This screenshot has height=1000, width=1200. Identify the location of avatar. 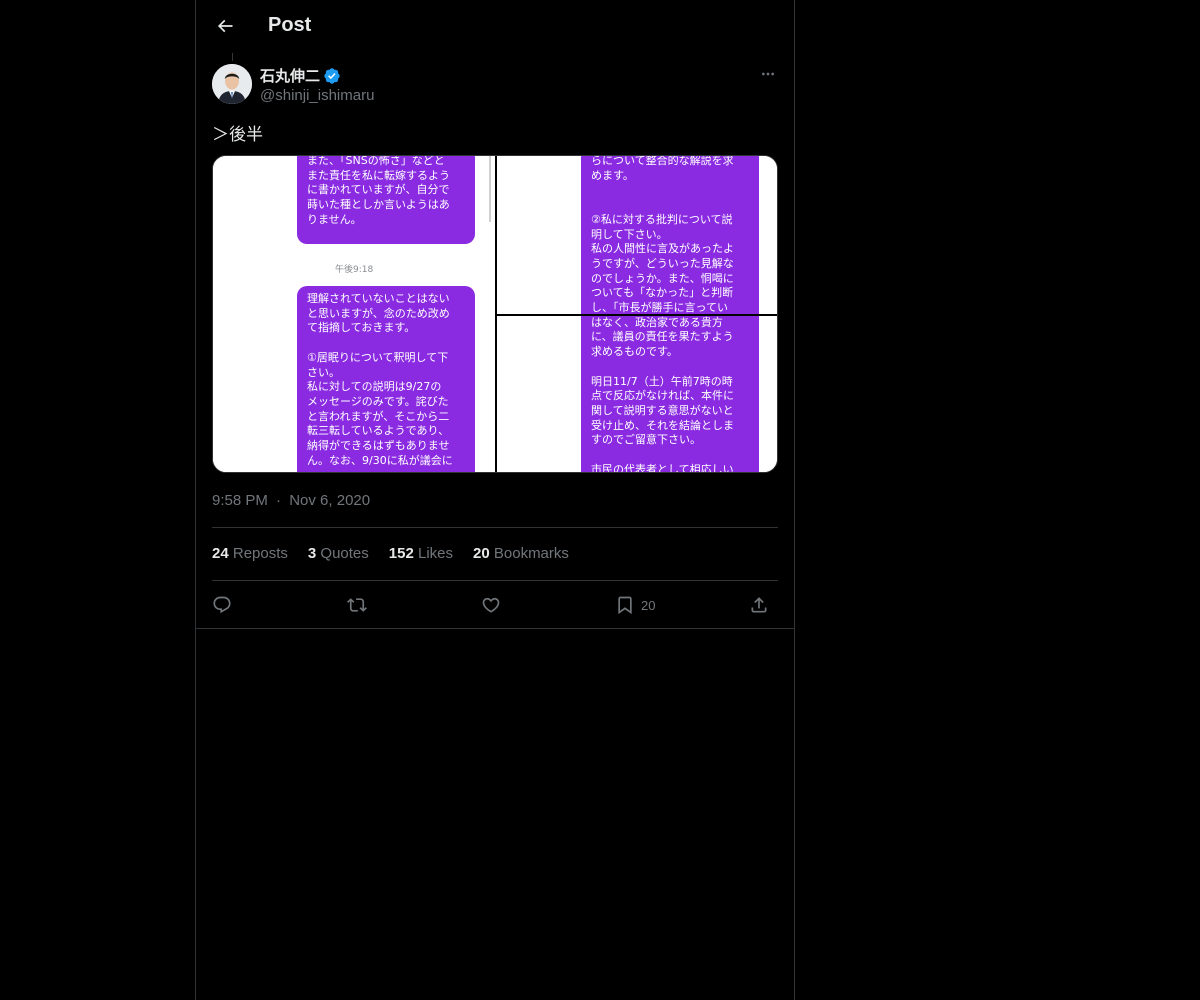
(232, 84).